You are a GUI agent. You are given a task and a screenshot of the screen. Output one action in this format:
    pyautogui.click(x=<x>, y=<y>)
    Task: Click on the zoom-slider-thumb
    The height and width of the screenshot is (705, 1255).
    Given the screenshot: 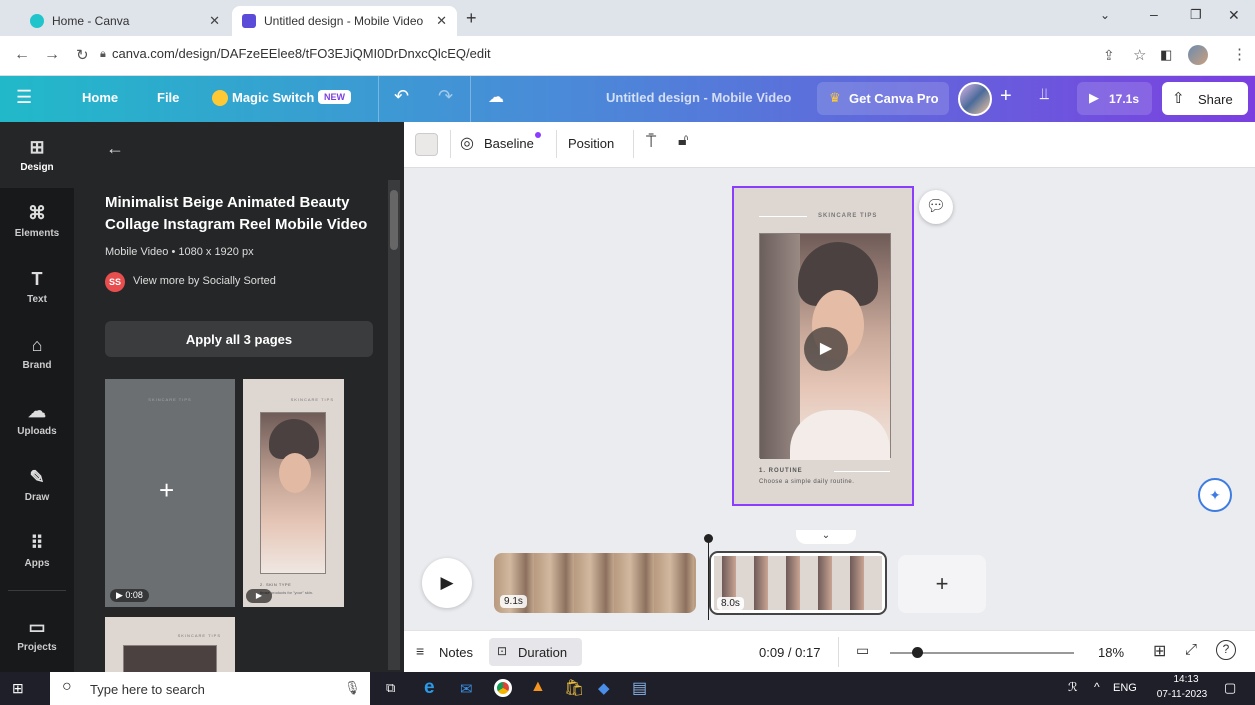 What is the action you would take?
    pyautogui.click(x=917, y=652)
    